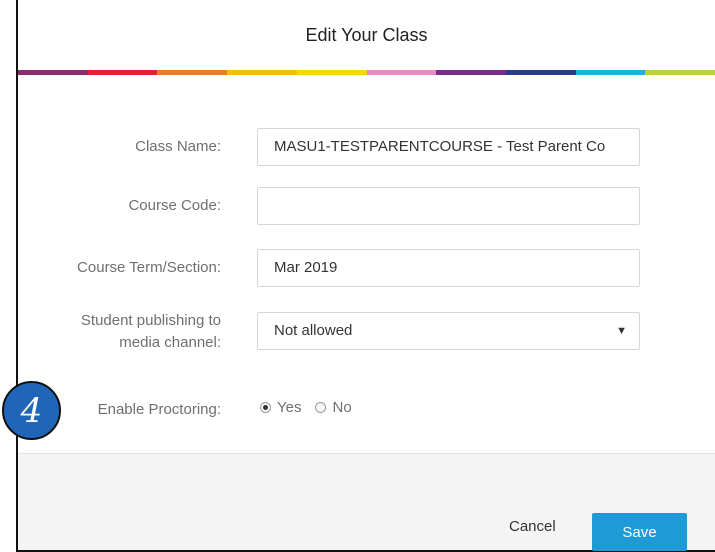 The height and width of the screenshot is (552, 715). What do you see at coordinates (313, 330) in the screenshot?
I see `student-publishing-selected: Not allowed` at bounding box center [313, 330].